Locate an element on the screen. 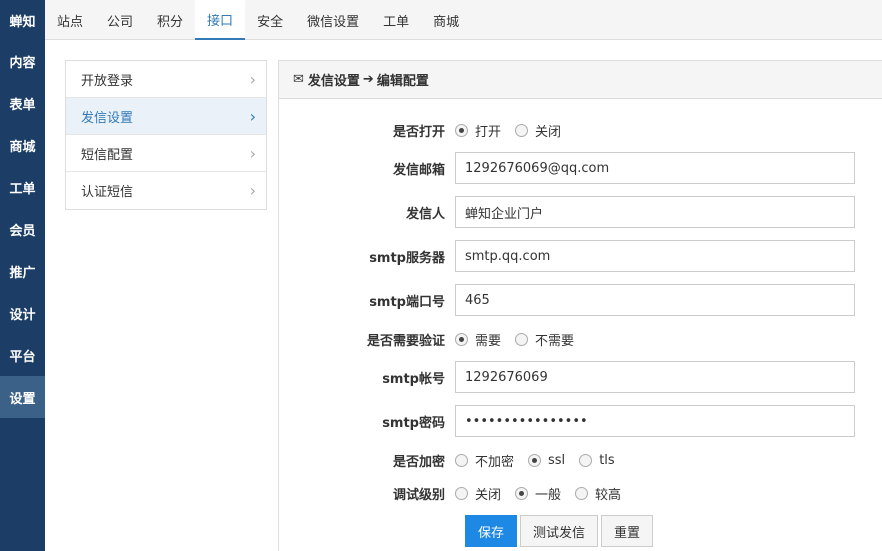 Image resolution: width=882 pixels, height=551 pixels. left-nav-shop: 商城 is located at coordinates (22, 145).